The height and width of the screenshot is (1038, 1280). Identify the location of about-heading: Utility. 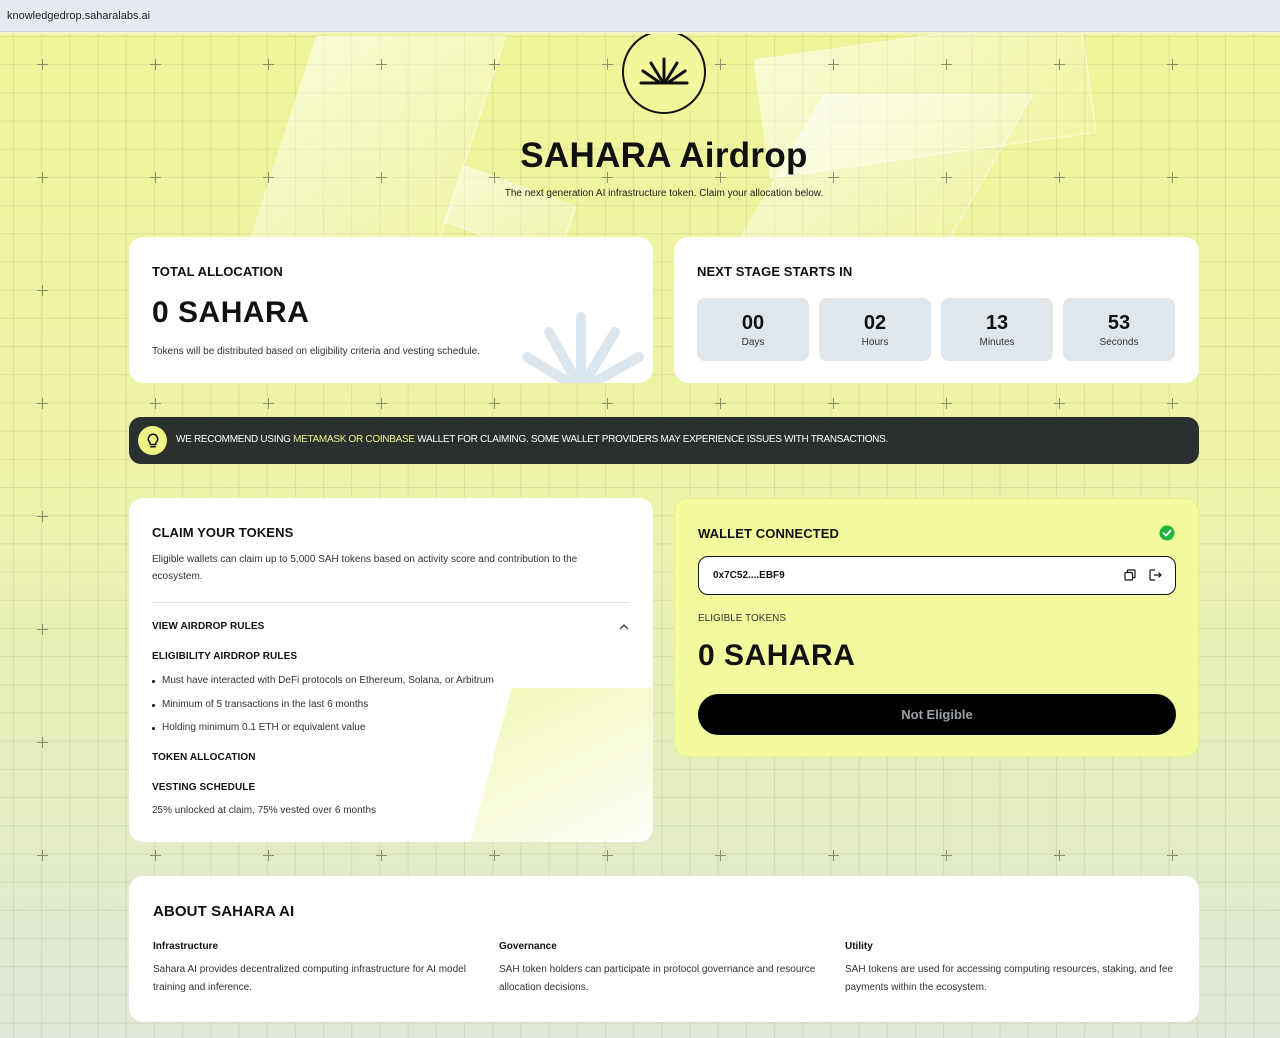
(859, 946).